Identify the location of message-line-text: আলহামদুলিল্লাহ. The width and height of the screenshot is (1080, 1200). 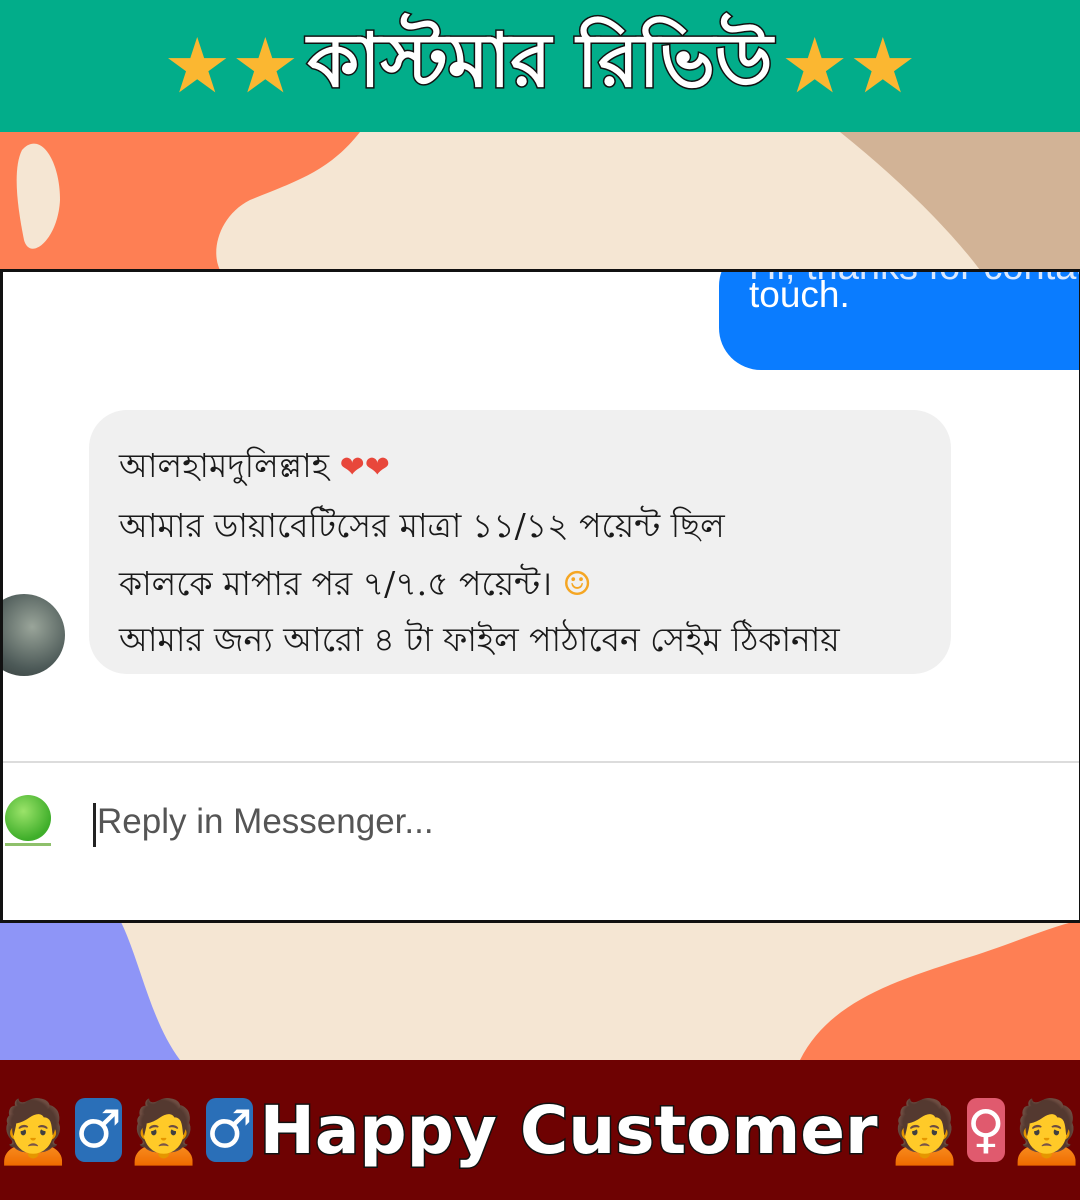
(224, 465).